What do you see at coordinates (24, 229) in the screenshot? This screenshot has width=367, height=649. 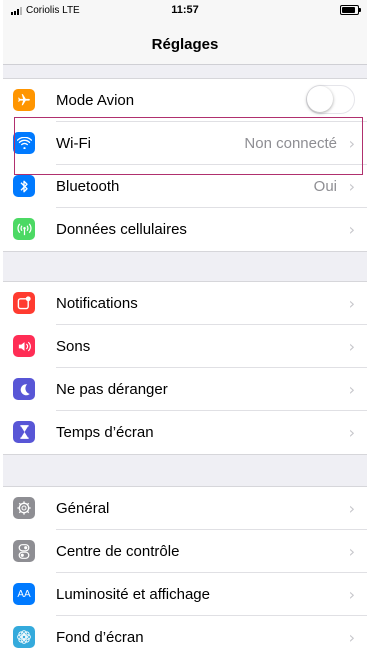 I see `cellular-icon` at bounding box center [24, 229].